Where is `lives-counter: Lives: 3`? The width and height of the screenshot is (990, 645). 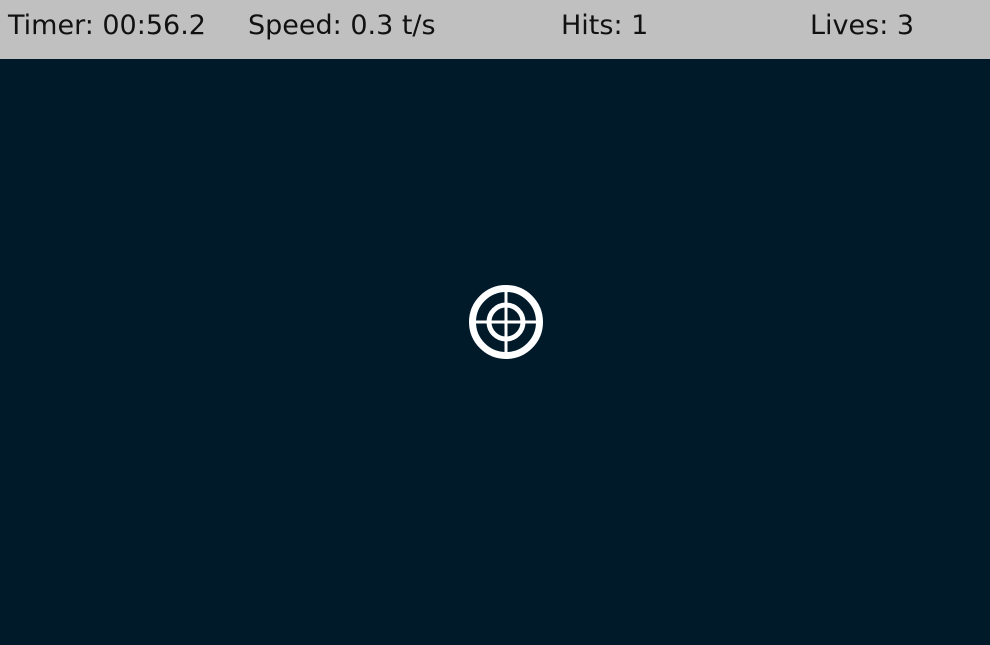 lives-counter: Lives: 3 is located at coordinates (862, 25).